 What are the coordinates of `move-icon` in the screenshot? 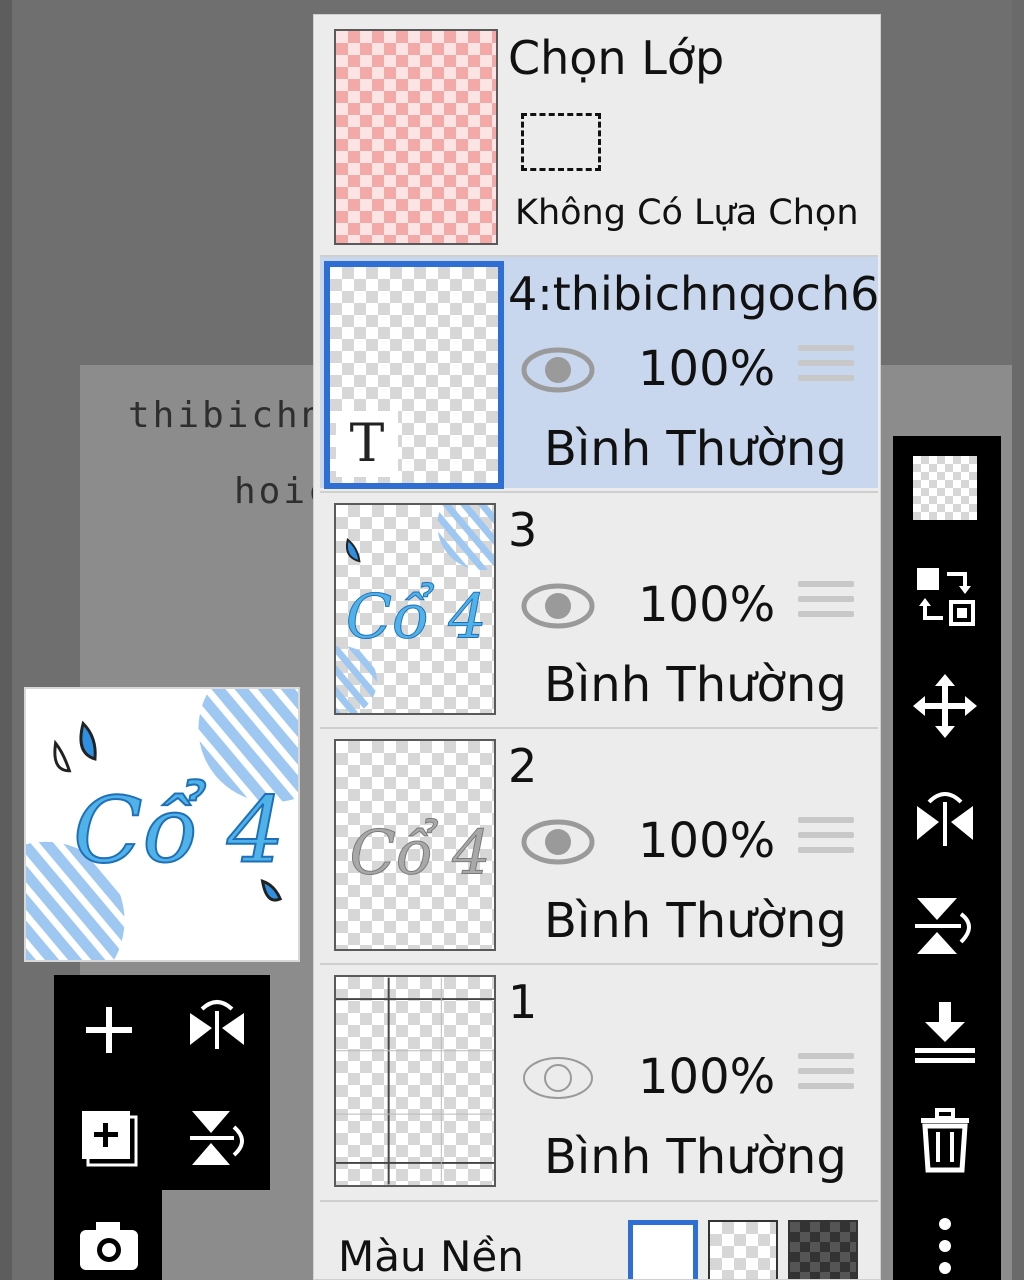 It's located at (945, 706).